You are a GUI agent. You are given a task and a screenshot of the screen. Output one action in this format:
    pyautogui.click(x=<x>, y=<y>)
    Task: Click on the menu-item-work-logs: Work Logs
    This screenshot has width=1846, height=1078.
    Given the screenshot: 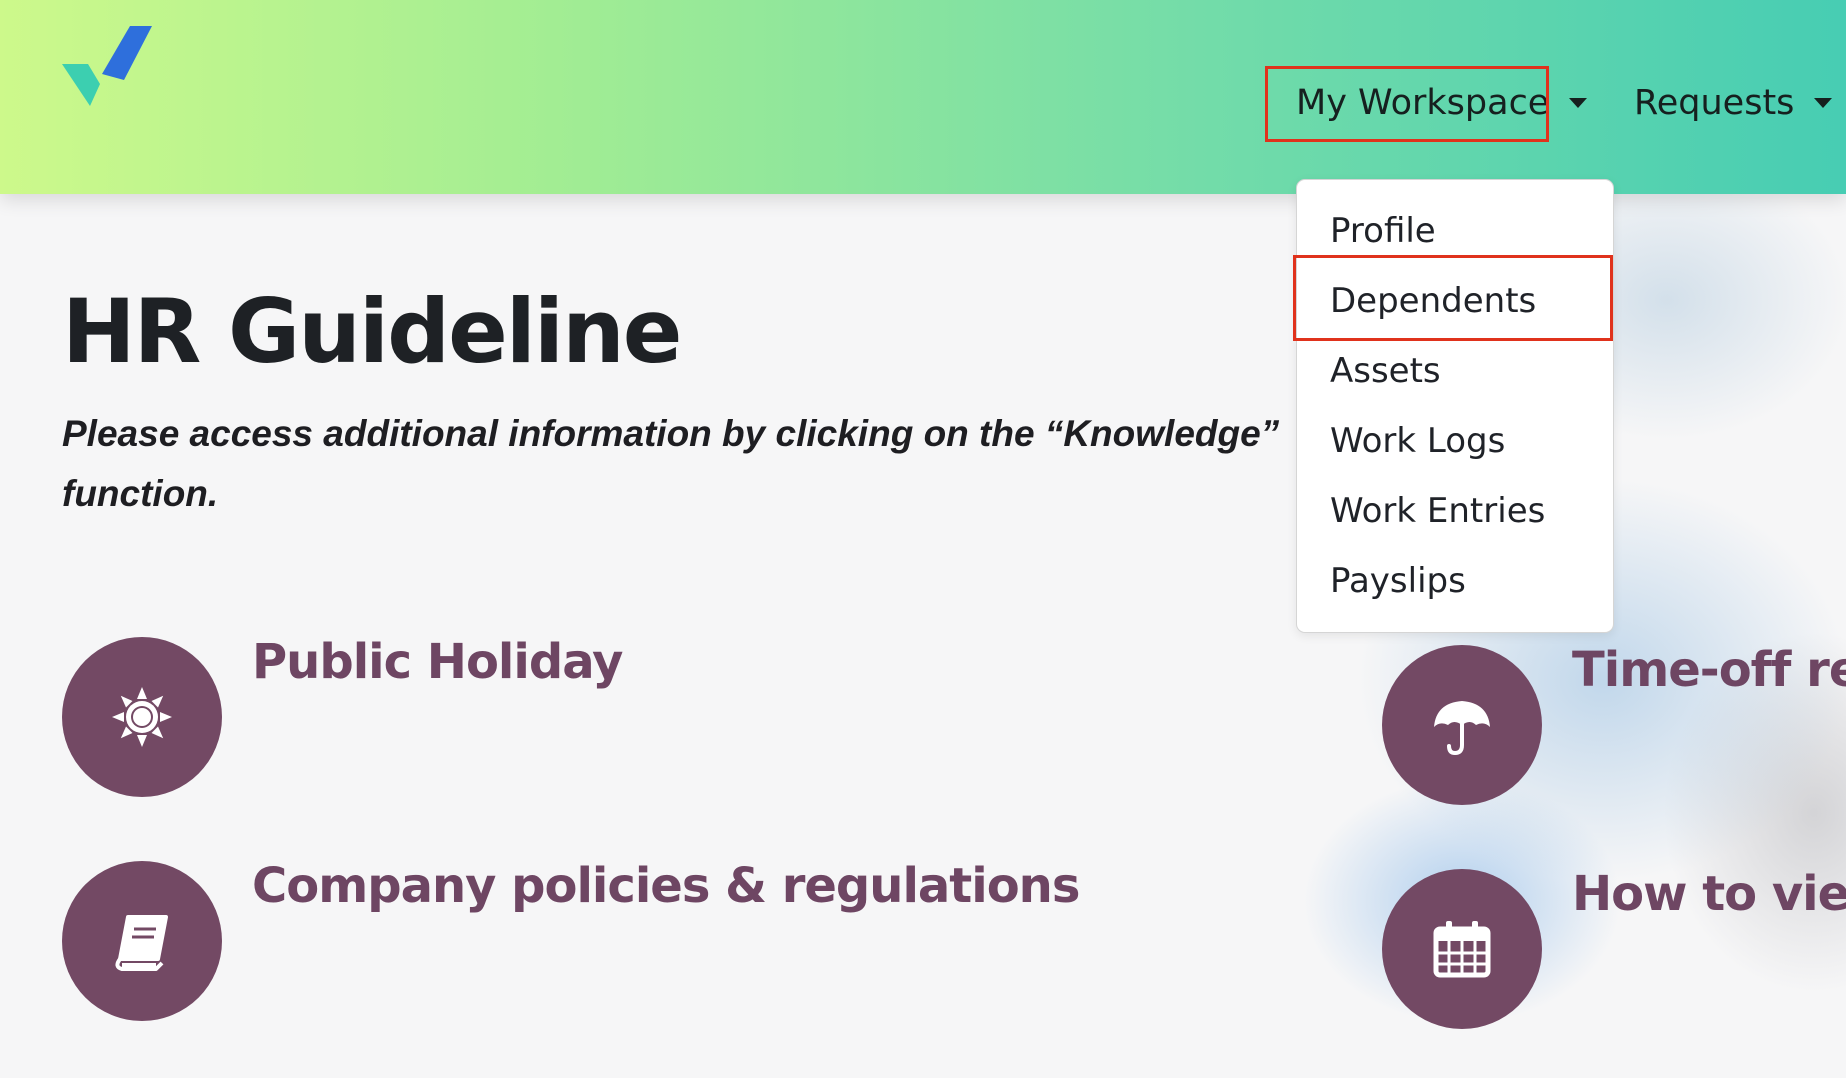 What is the action you would take?
    pyautogui.click(x=1417, y=441)
    